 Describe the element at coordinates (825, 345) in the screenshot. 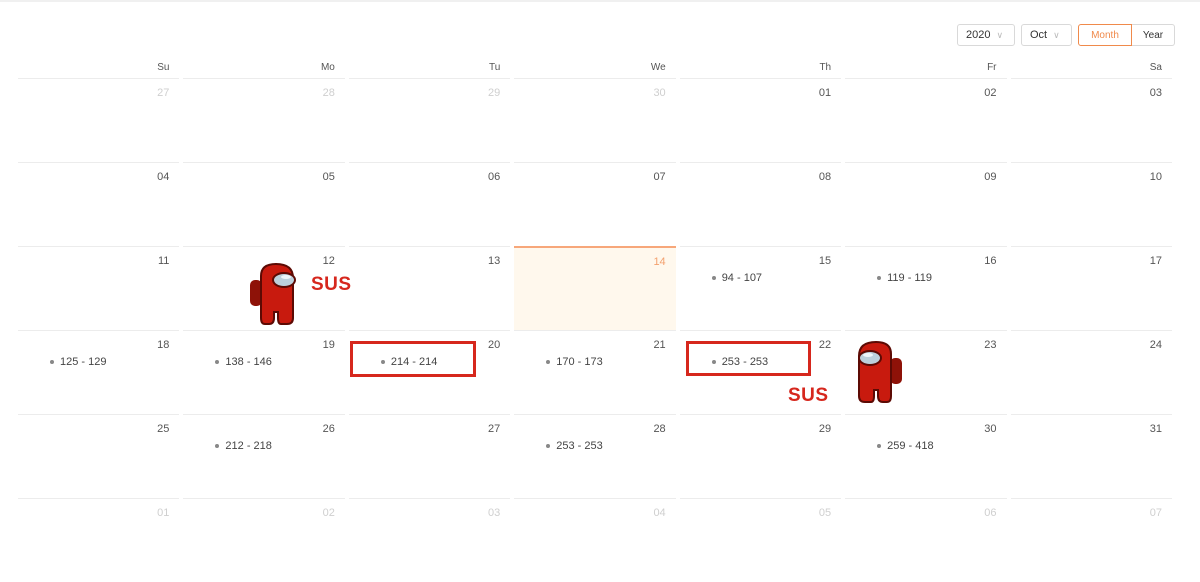

I see `day-number: 22` at that location.